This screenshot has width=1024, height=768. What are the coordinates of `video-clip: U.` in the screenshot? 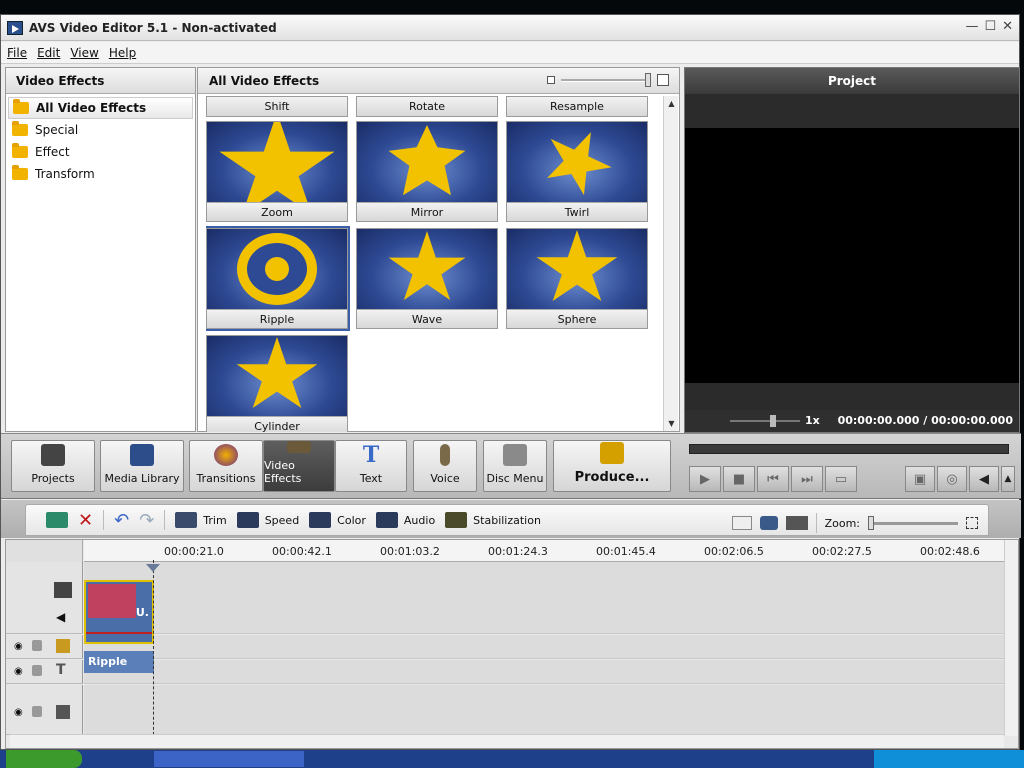 It's located at (119, 612).